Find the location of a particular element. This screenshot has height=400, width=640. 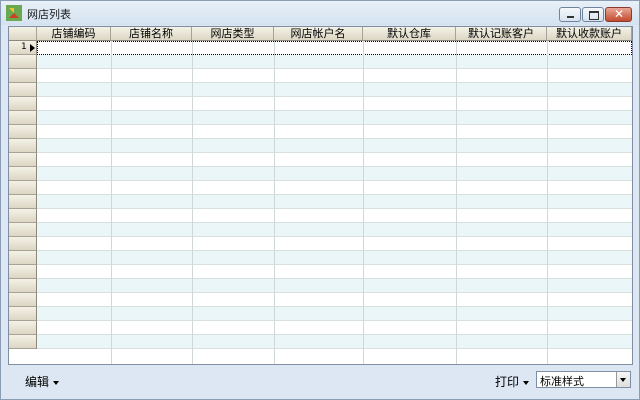

bottom-toolbar: 编辑 打印 标准样式 is located at coordinates (320, 382).